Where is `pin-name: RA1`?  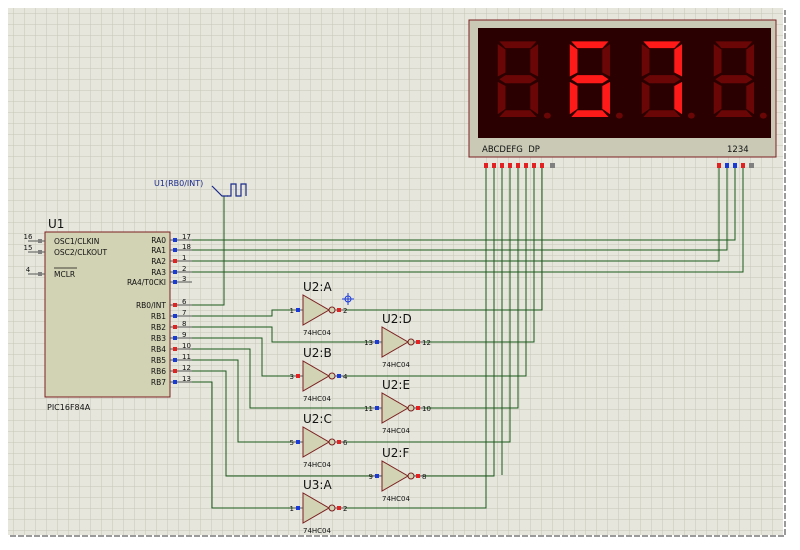 pin-name: RA1 is located at coordinates (158, 250).